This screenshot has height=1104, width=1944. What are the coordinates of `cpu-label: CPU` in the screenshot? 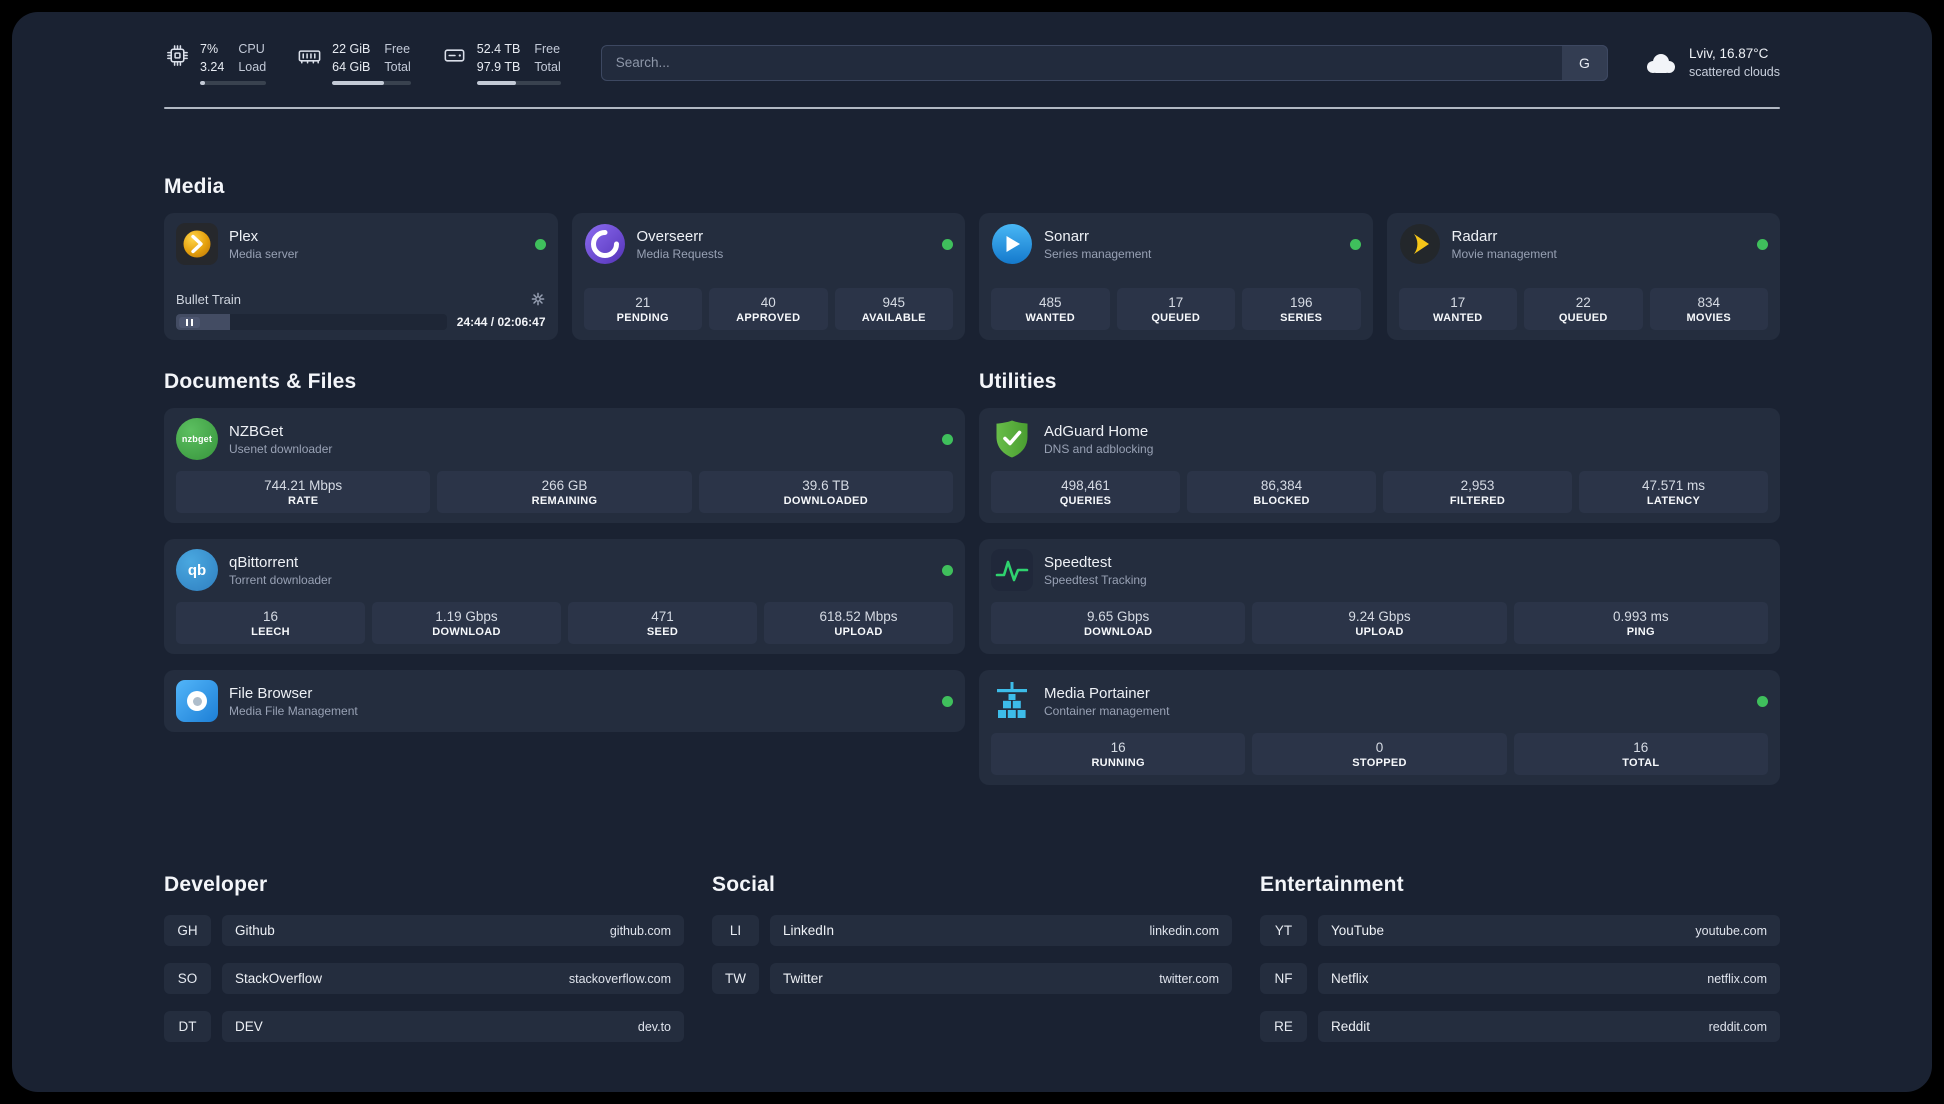 It's located at (251, 49).